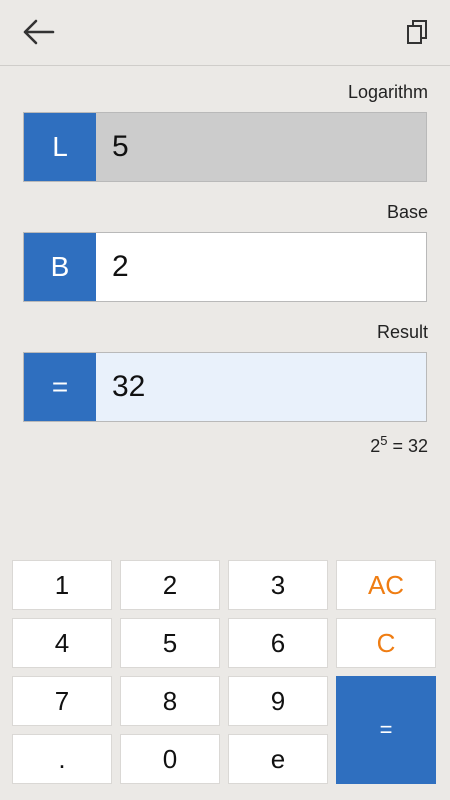  Describe the element at coordinates (62, 759) in the screenshot. I see `key-decimal: .` at that location.